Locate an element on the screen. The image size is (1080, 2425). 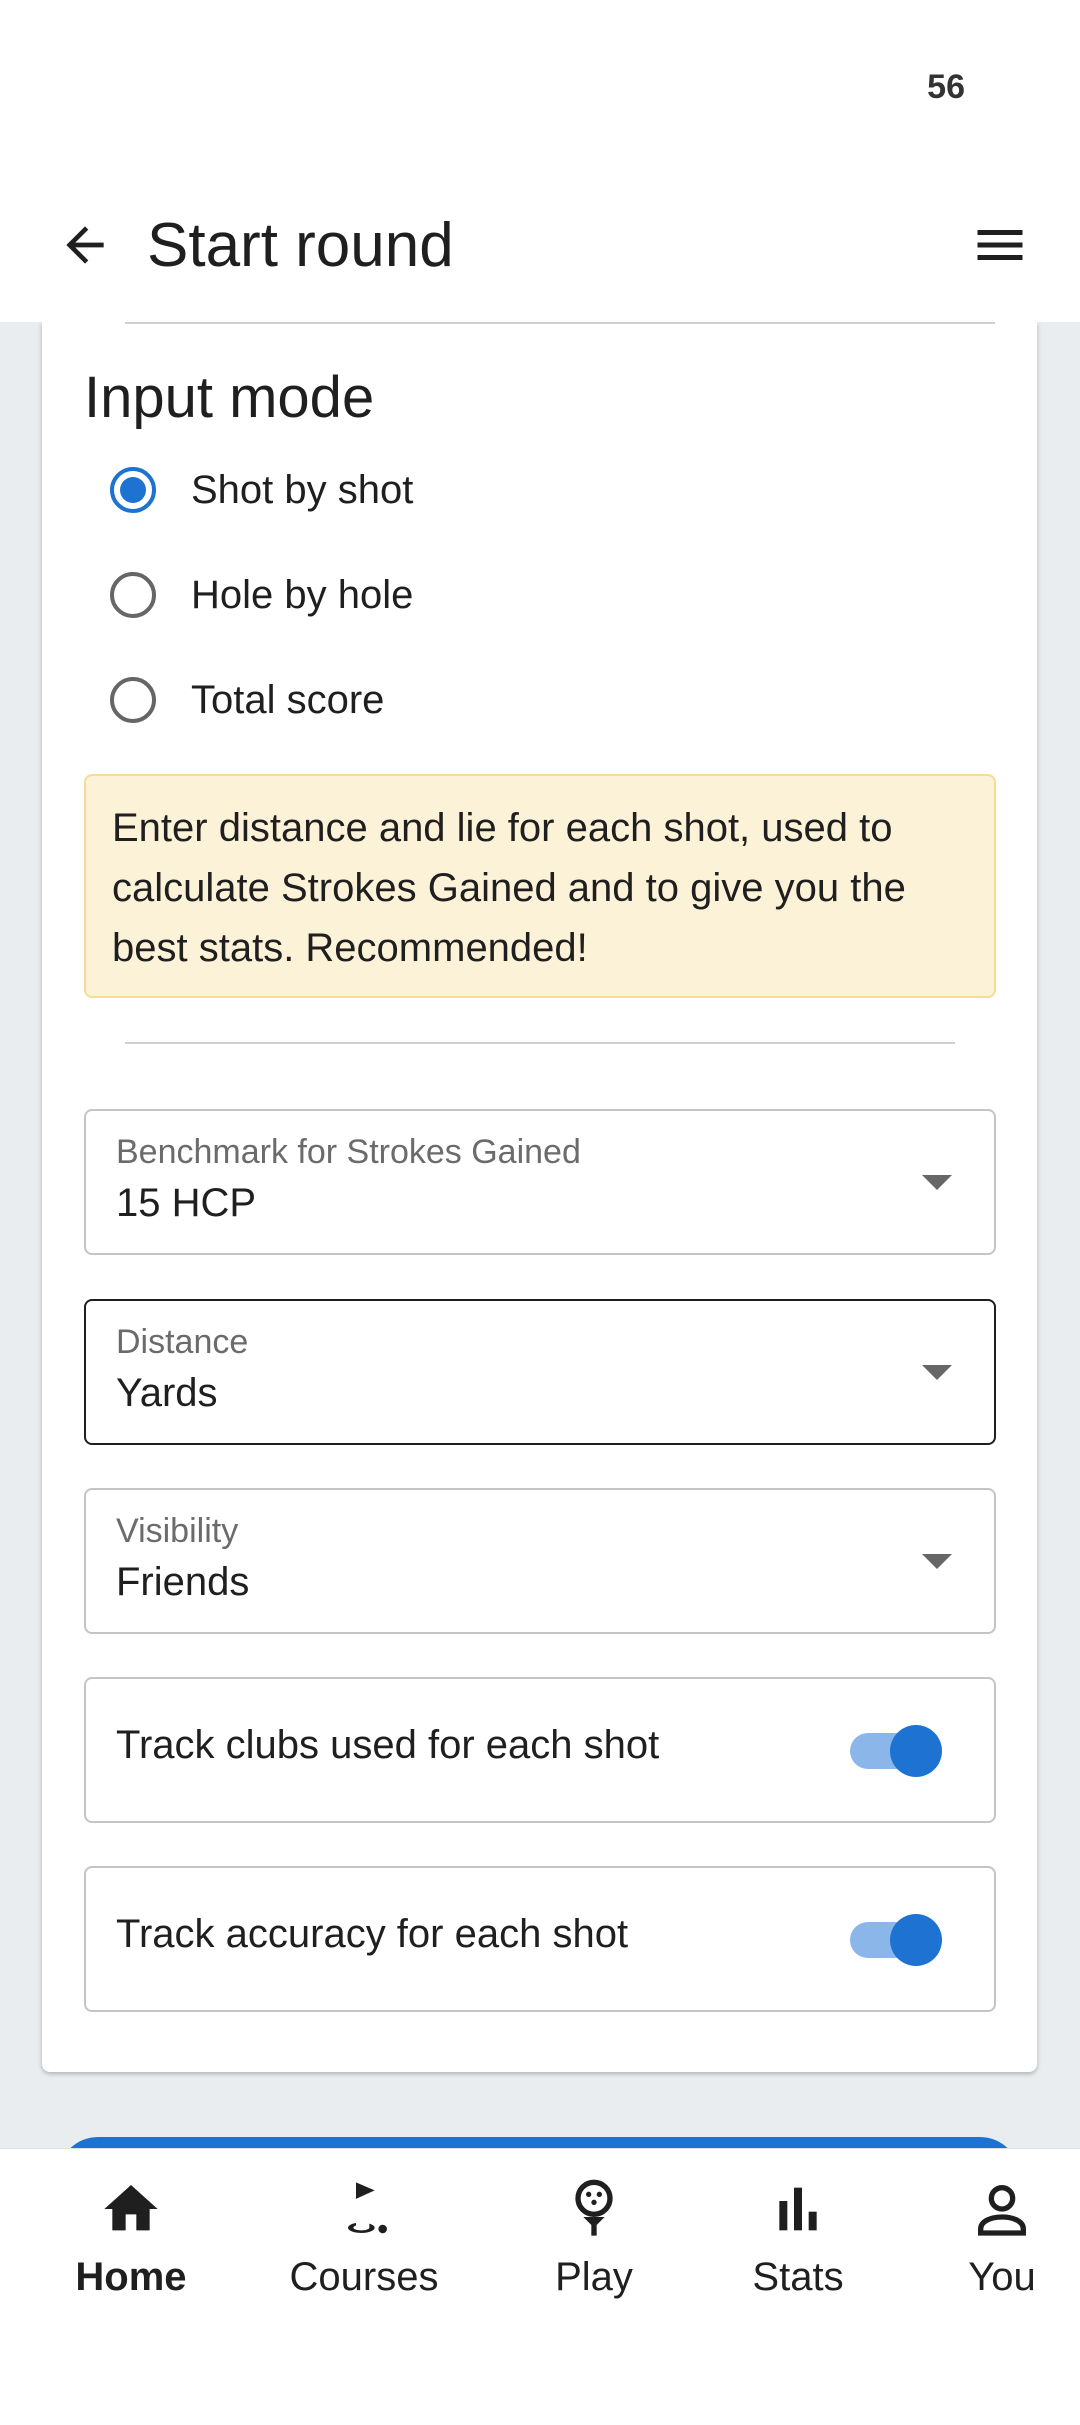
nav-label: Play is located at coordinates (594, 2277).